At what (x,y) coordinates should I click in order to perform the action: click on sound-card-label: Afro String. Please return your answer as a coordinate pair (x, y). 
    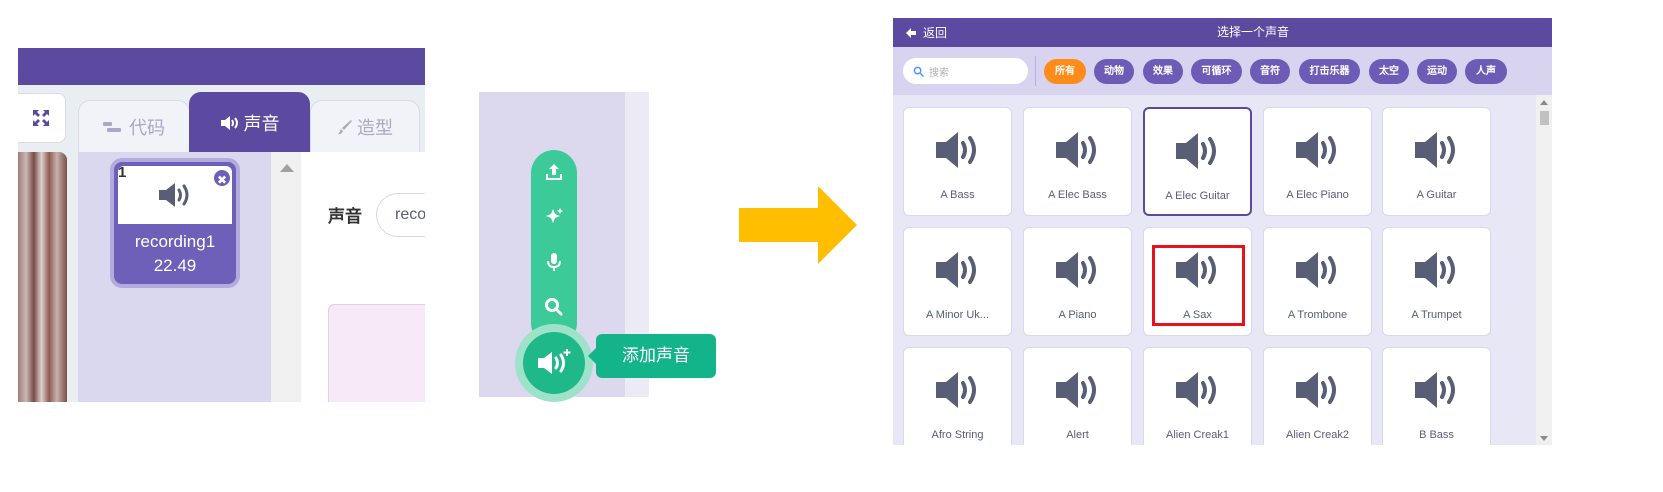
    Looking at the image, I should click on (957, 435).